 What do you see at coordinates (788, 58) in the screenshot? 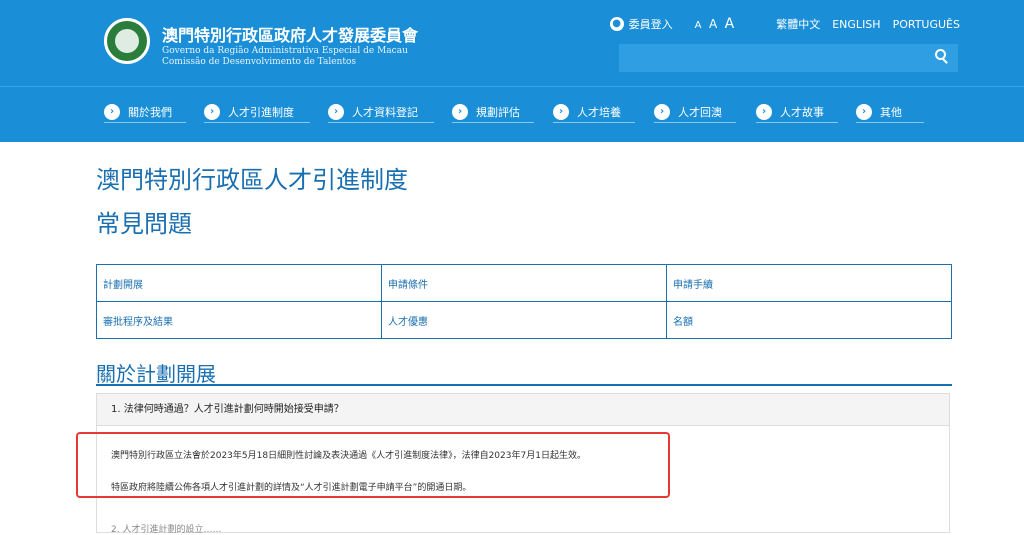
I see `search-input` at bounding box center [788, 58].